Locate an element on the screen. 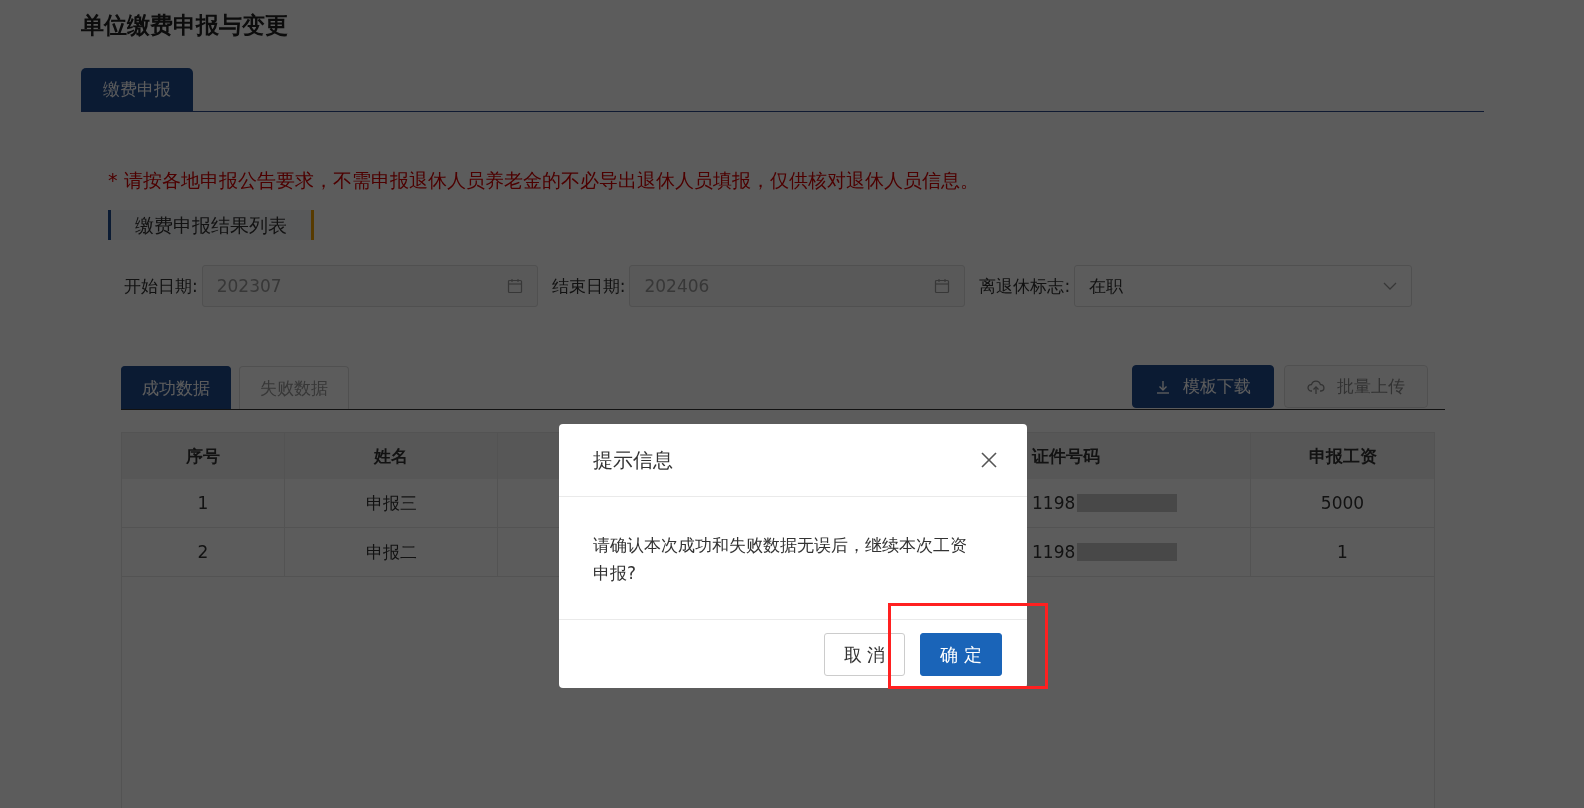  column-header: 申报工资 is located at coordinates (1342, 456).